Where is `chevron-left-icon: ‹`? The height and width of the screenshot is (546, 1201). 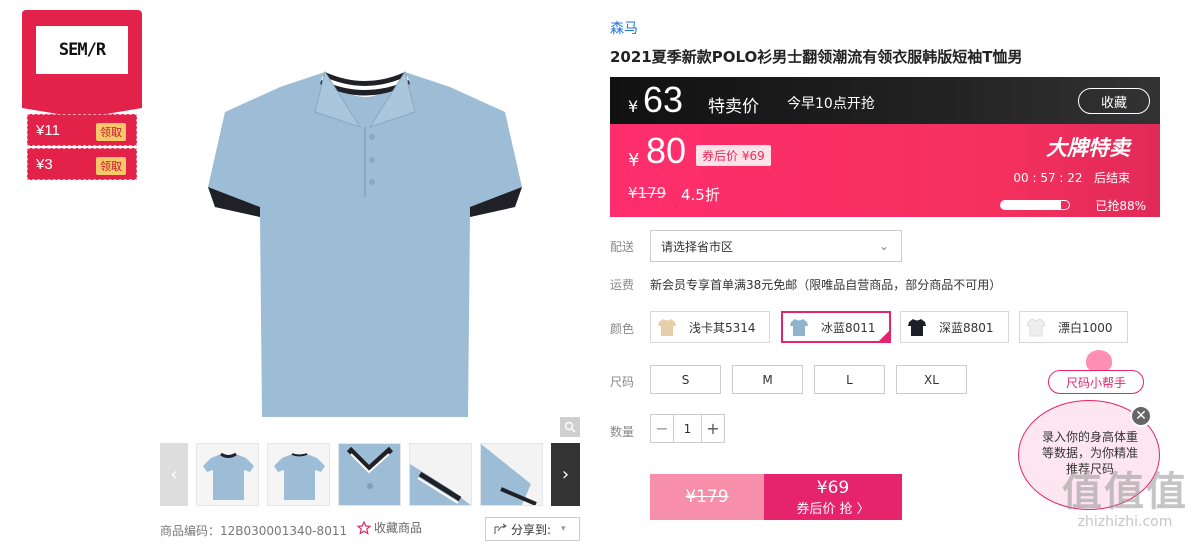
chevron-left-icon: ‹ is located at coordinates (174, 474).